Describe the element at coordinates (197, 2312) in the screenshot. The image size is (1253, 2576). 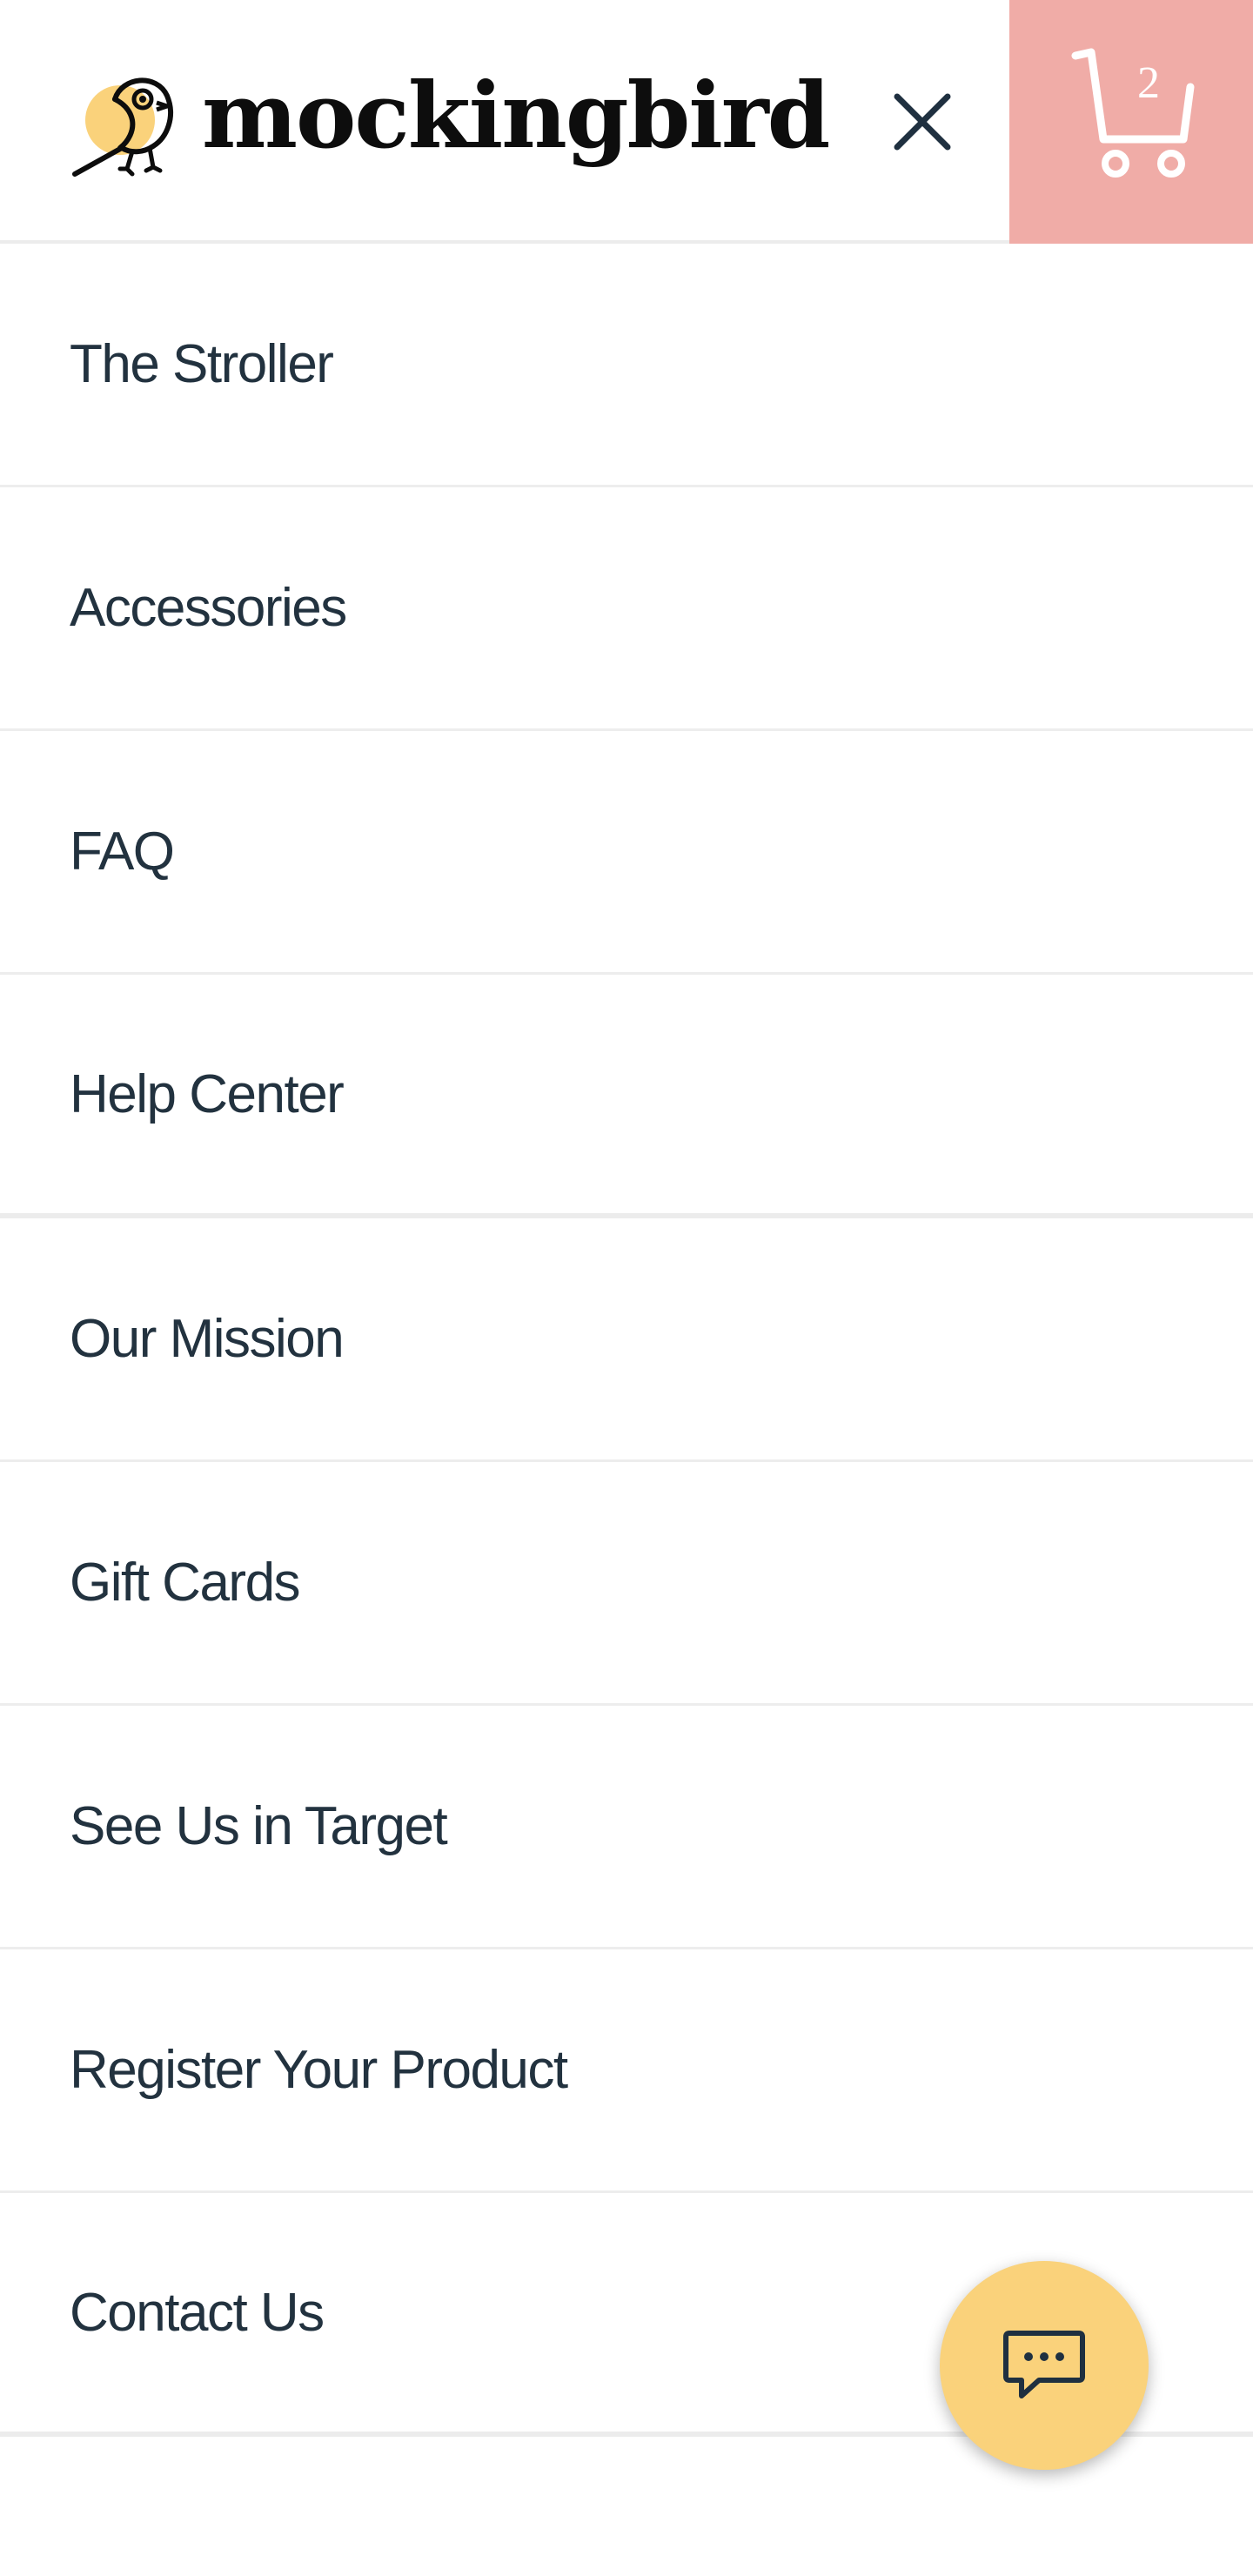
I see `menu-item-label: Contact Us` at that location.